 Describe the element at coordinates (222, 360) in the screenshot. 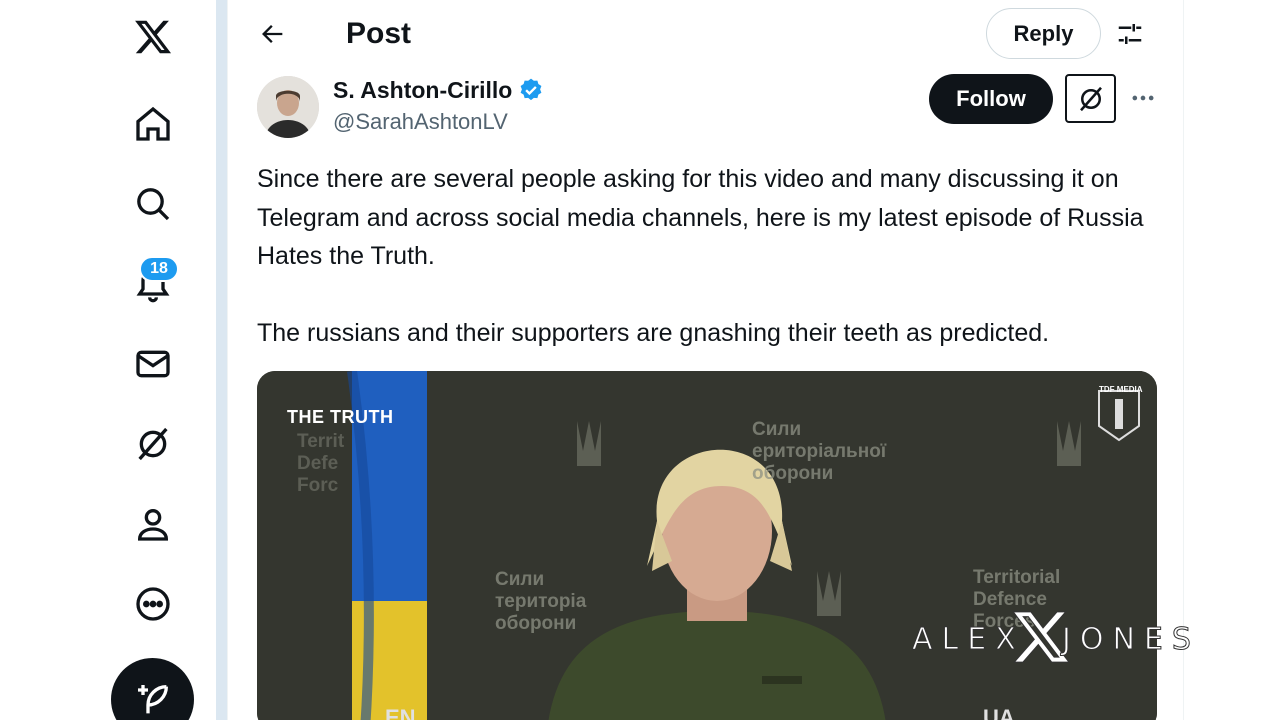

I see `scrollbar` at that location.